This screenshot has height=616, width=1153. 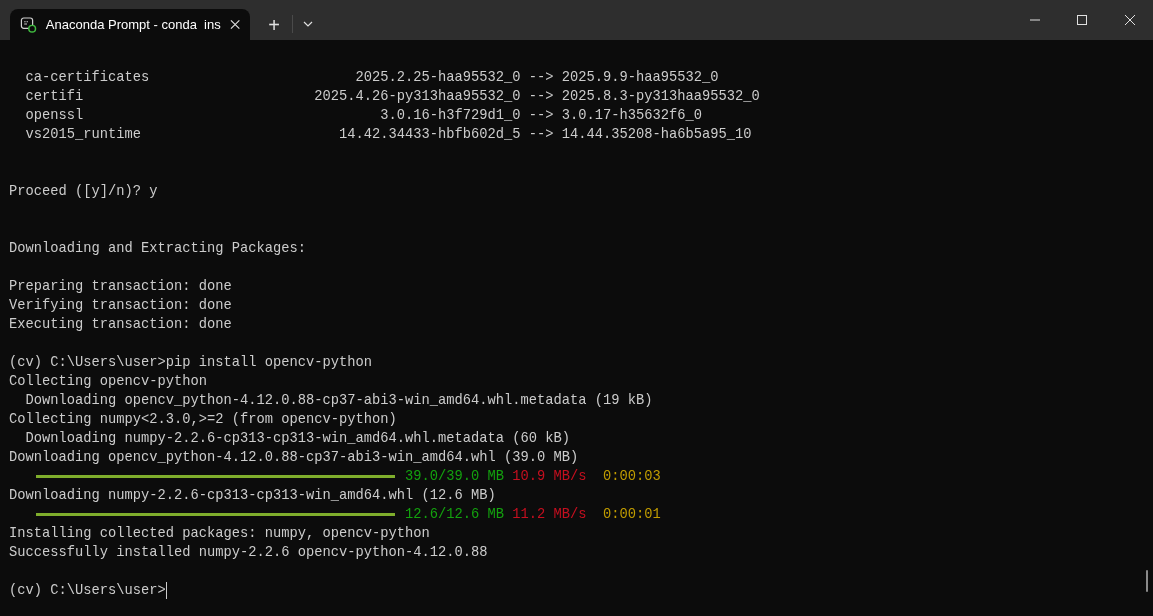 What do you see at coordinates (166, 590) in the screenshot?
I see `text-cursor` at bounding box center [166, 590].